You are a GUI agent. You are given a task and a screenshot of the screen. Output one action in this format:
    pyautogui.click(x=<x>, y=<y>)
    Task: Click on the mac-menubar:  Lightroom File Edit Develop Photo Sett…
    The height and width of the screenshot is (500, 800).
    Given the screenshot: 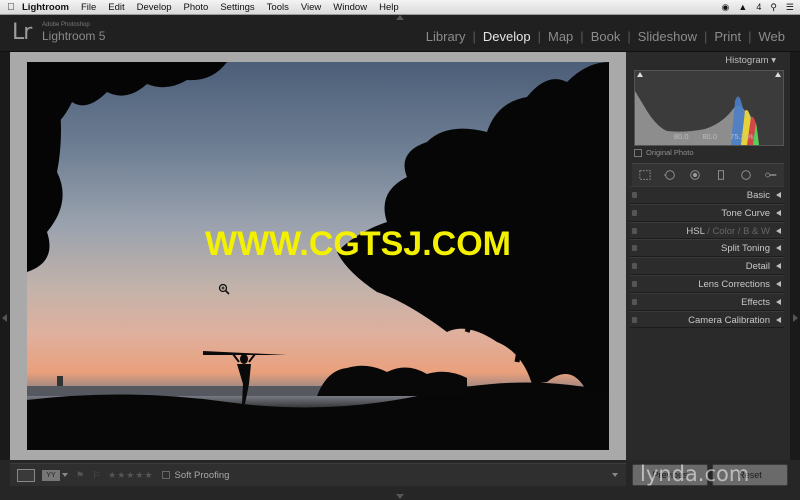 What is the action you would take?
    pyautogui.click(x=400, y=7)
    